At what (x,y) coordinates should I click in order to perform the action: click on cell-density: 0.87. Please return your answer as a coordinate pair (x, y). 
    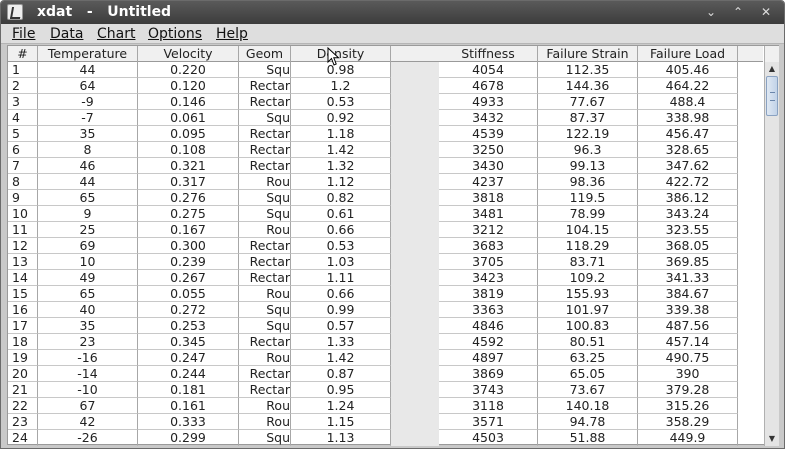
    Looking at the image, I should click on (341, 374).